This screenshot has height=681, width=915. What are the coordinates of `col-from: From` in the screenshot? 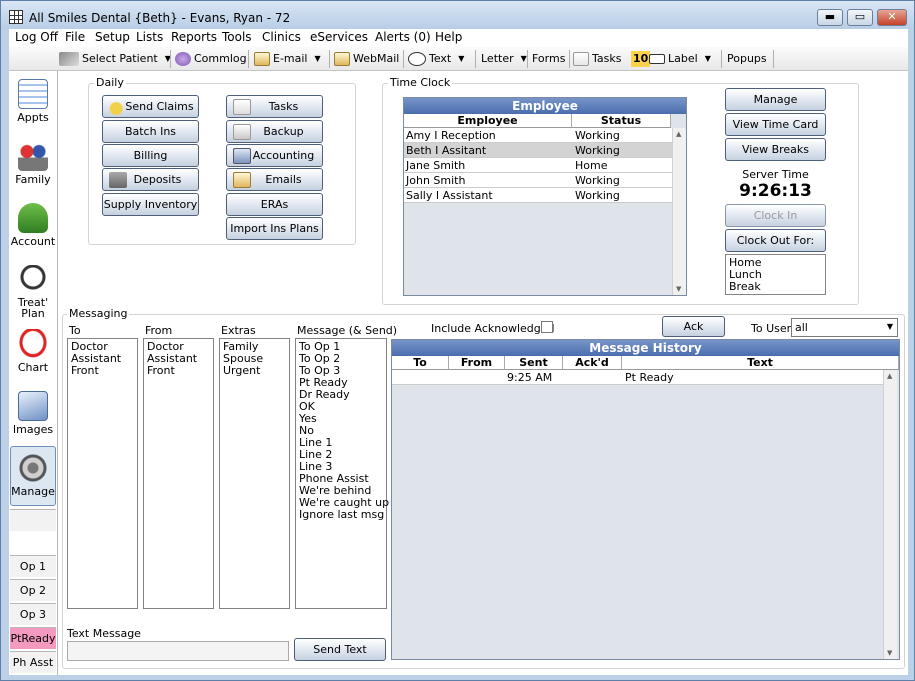 It's located at (477, 363).